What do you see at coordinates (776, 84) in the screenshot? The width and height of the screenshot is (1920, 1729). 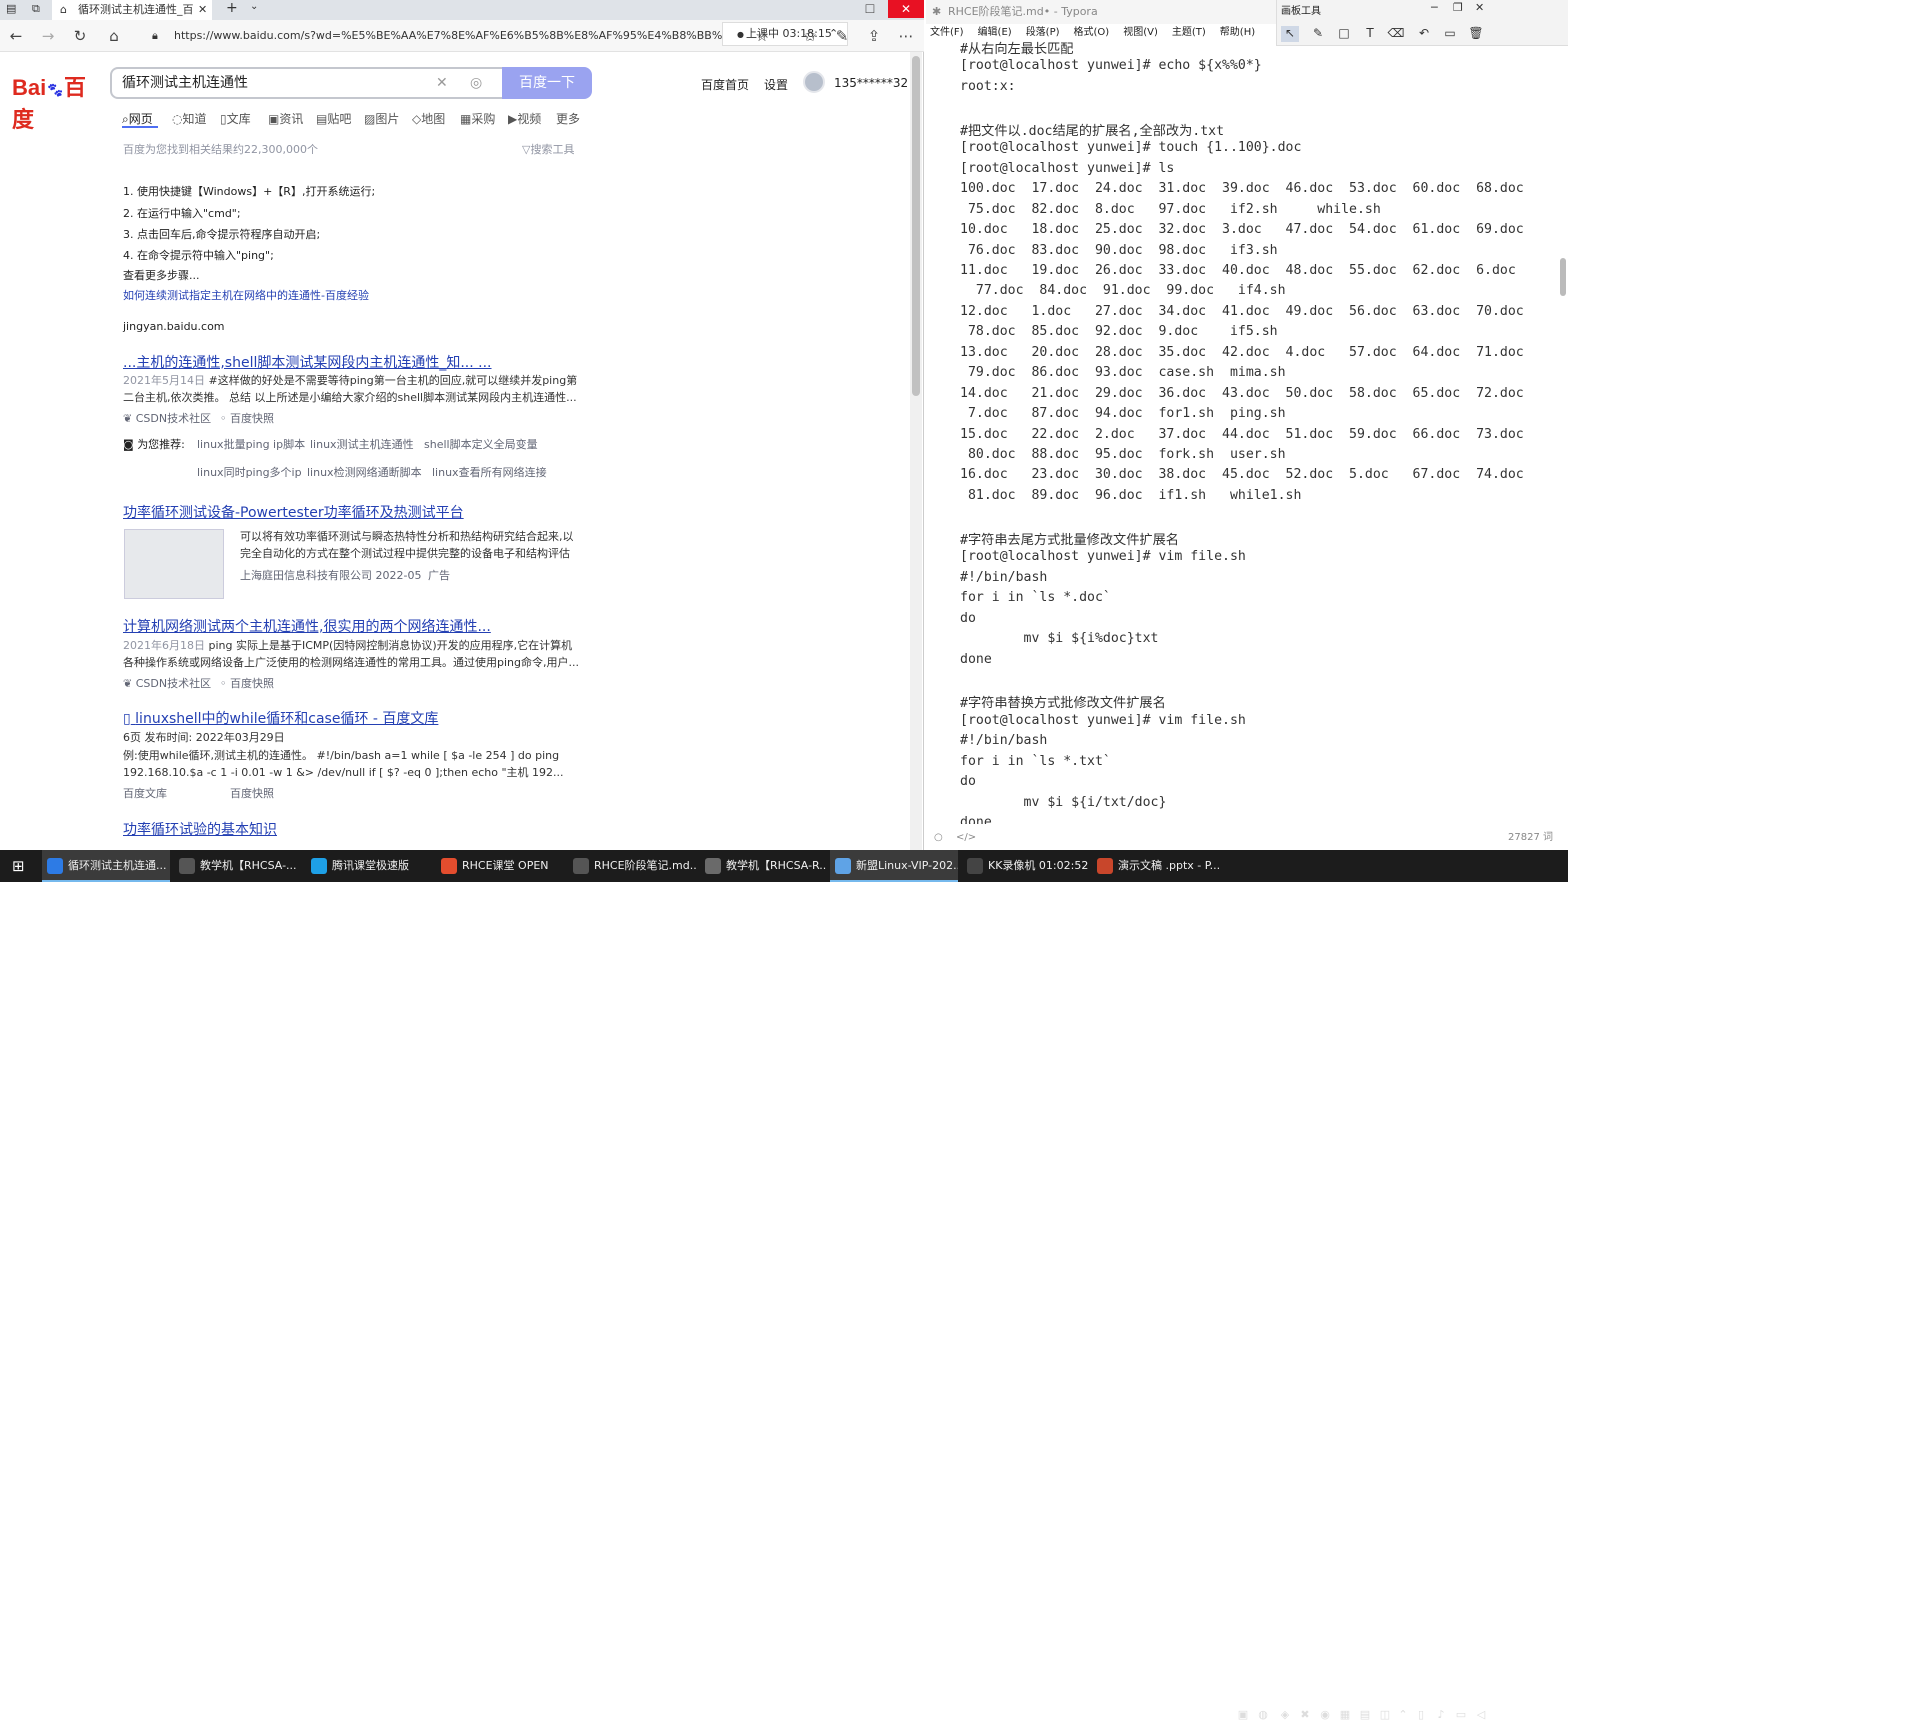 I see `settings-link: 设置` at bounding box center [776, 84].